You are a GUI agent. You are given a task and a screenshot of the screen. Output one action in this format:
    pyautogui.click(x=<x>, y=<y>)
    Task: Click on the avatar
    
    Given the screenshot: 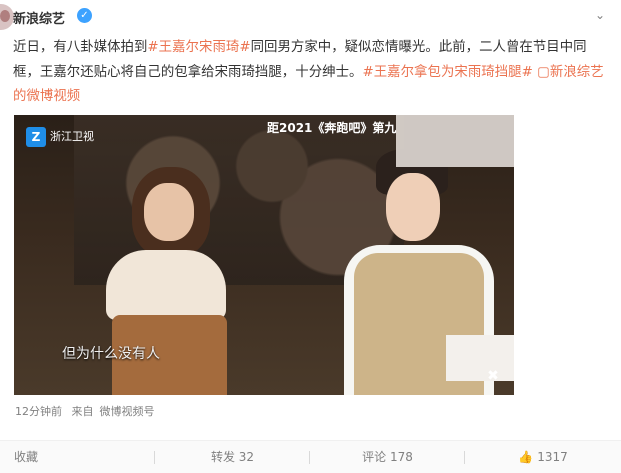 What is the action you would take?
    pyautogui.click(x=7, y=17)
    